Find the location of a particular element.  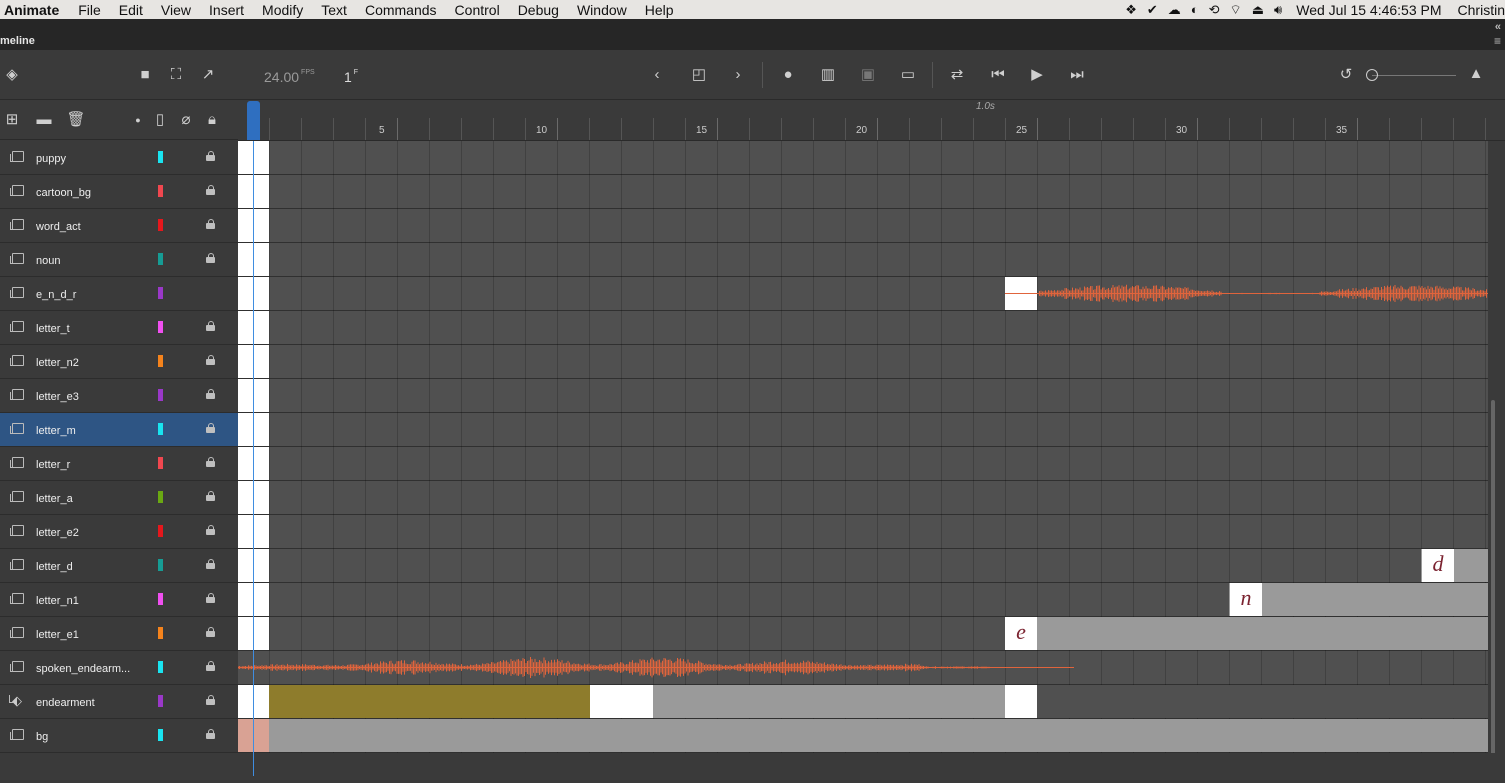

dropbox-icon: ❖ is located at coordinates (1131, 10).